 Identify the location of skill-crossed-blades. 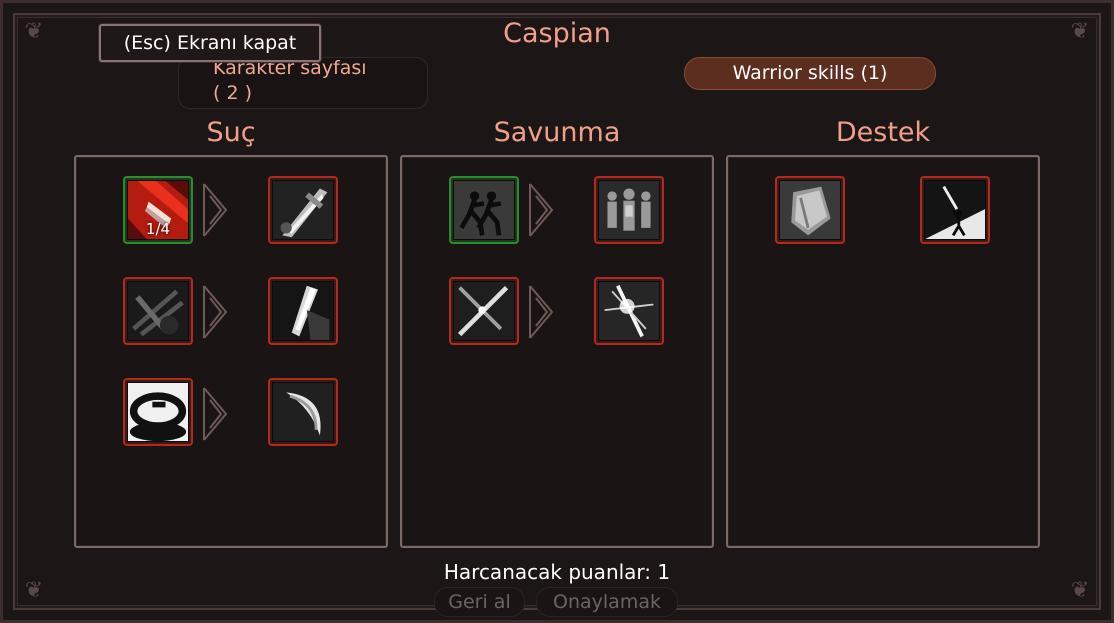
(158, 311).